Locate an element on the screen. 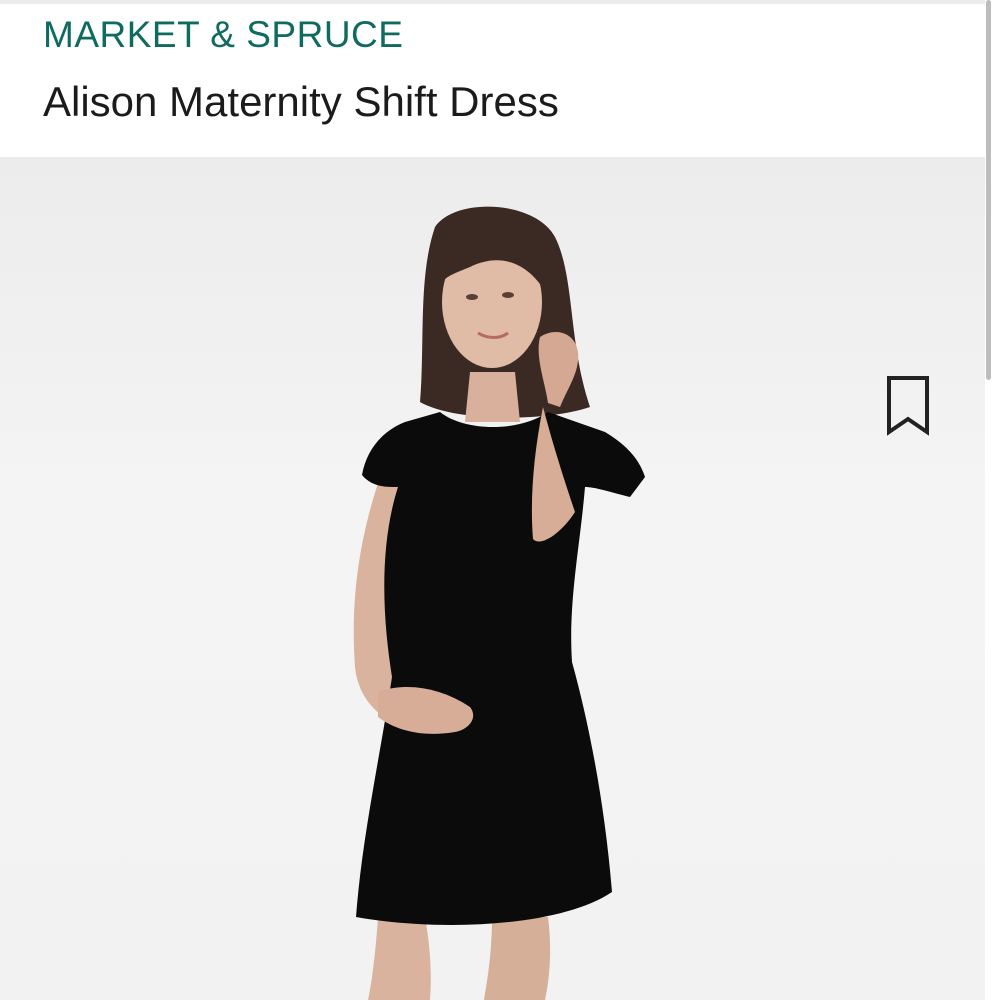  bookmark-icon is located at coordinates (908, 406).